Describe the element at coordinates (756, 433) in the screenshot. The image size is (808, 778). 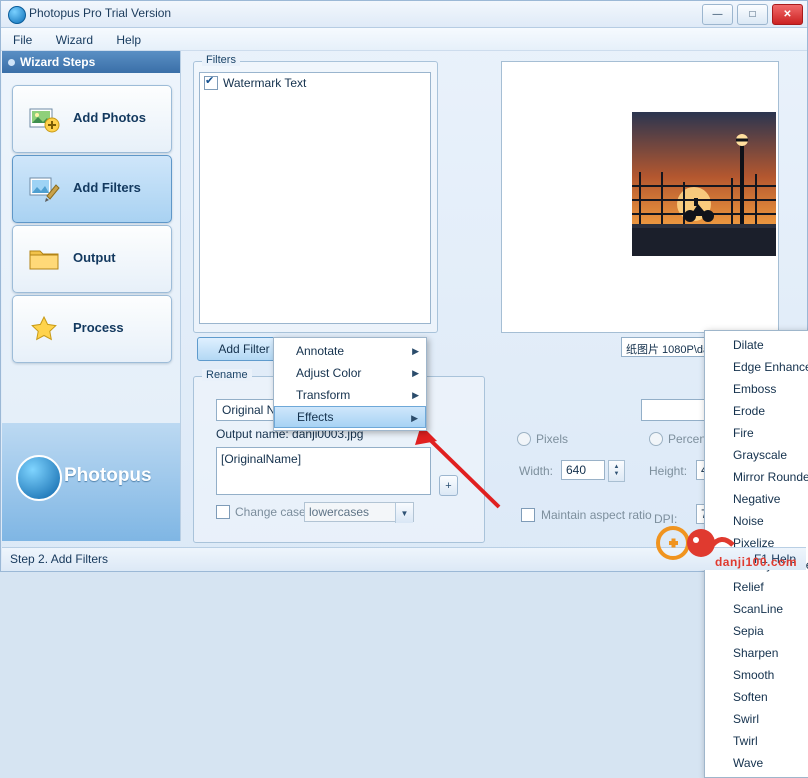
I see `effects-item-fire: Fire` at that location.